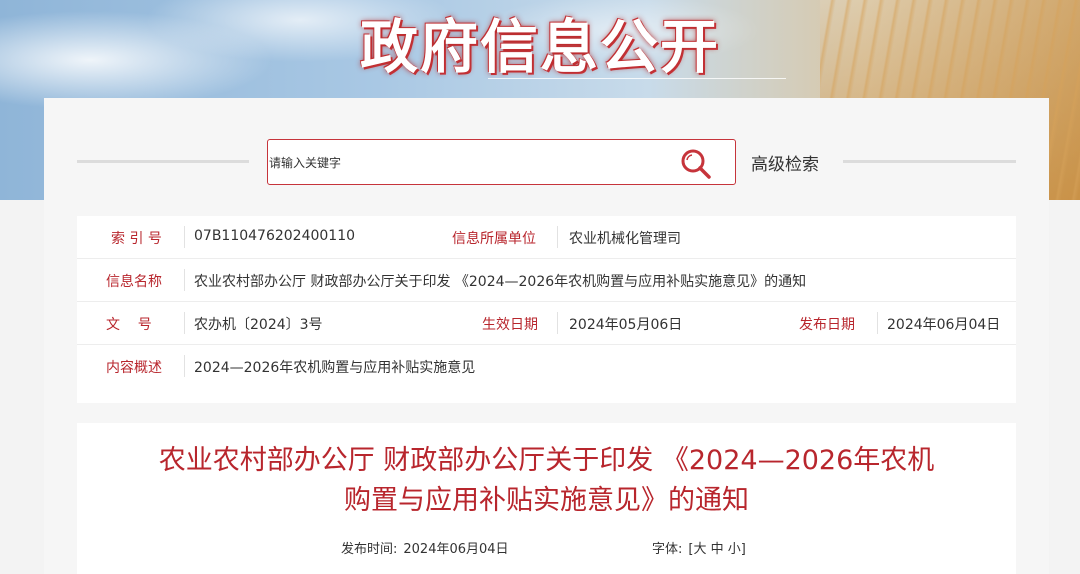  I want to click on banner-underline, so click(637, 78).